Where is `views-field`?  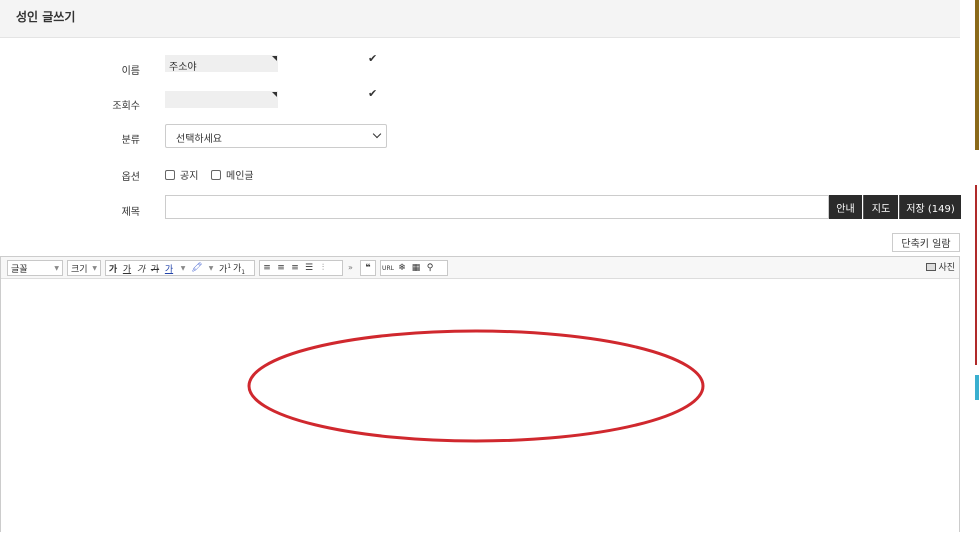 views-field is located at coordinates (221, 99).